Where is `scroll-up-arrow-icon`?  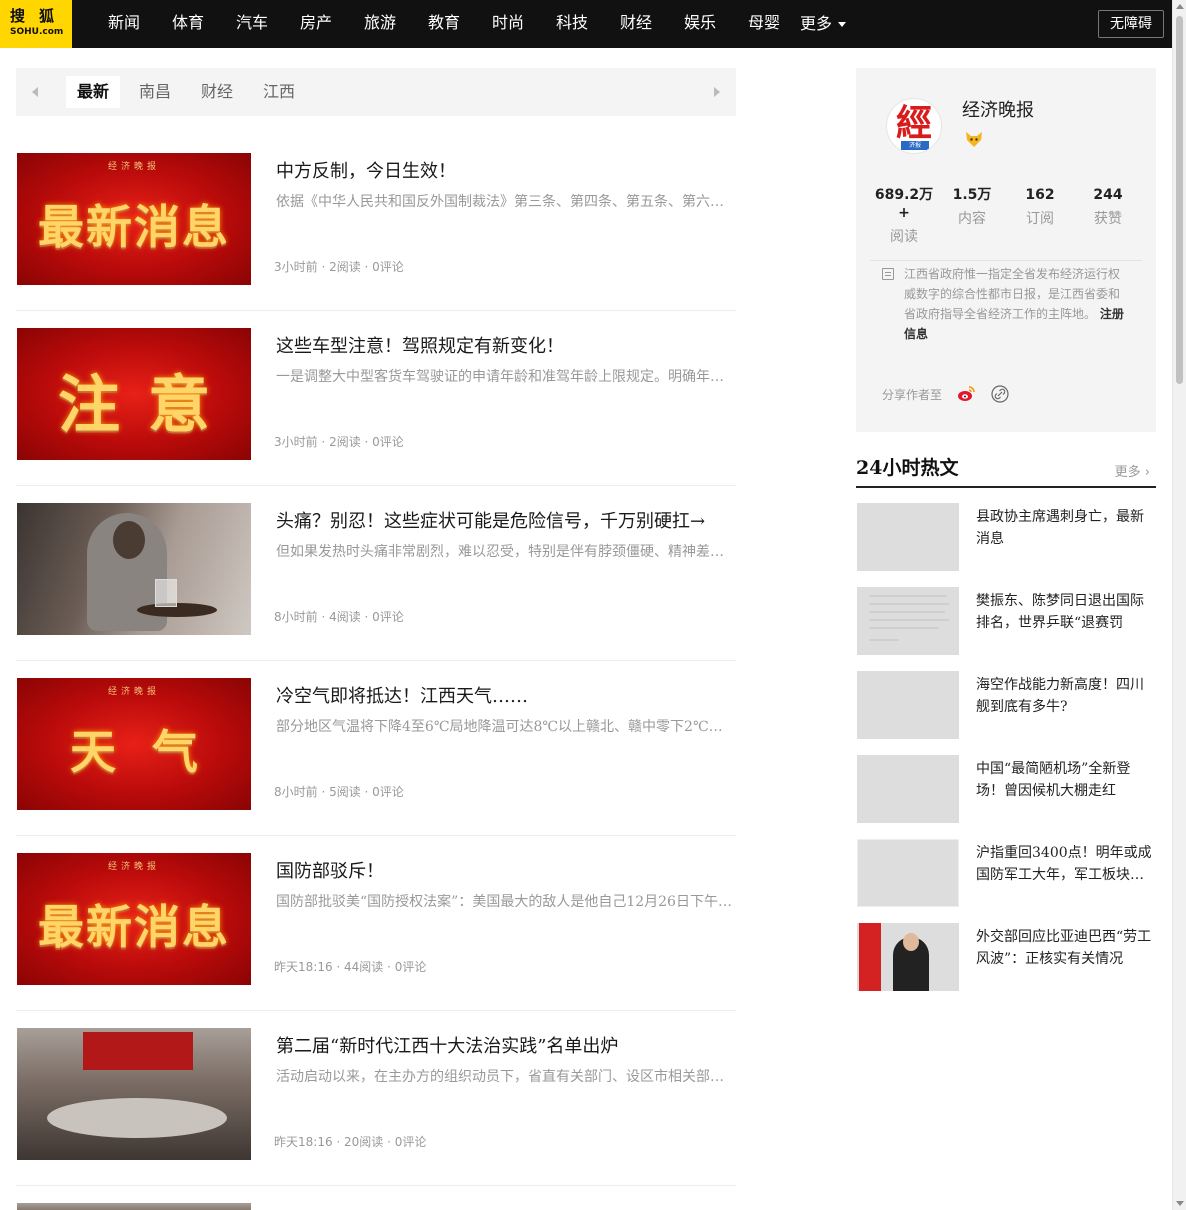
scroll-up-arrow-icon is located at coordinates (1180, 6).